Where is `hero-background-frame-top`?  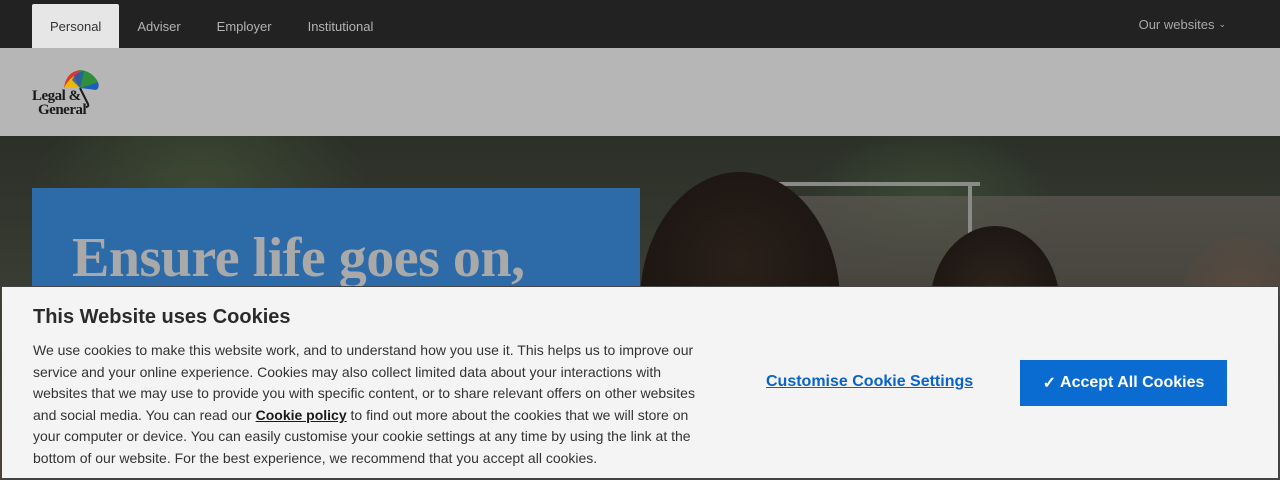 hero-background-frame-top is located at coordinates (875, 184).